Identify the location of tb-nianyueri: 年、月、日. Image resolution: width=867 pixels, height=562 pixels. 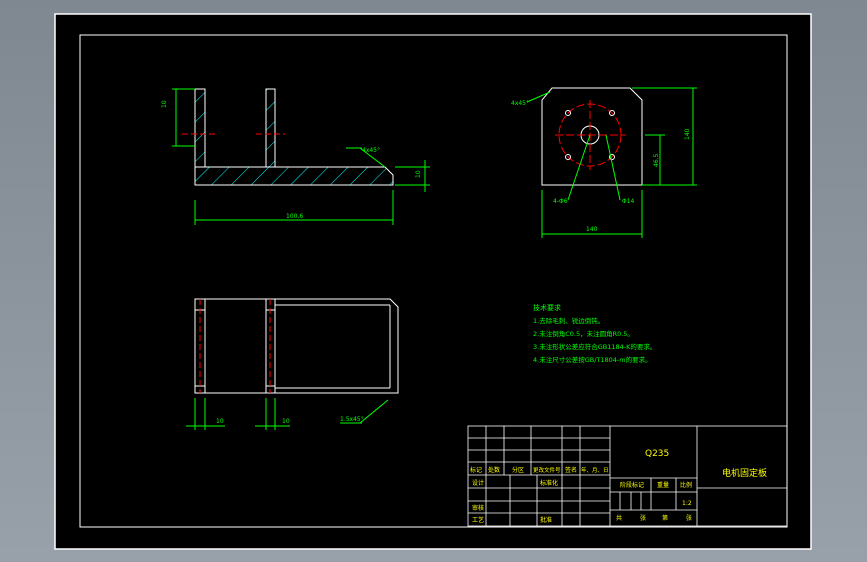
(595, 470).